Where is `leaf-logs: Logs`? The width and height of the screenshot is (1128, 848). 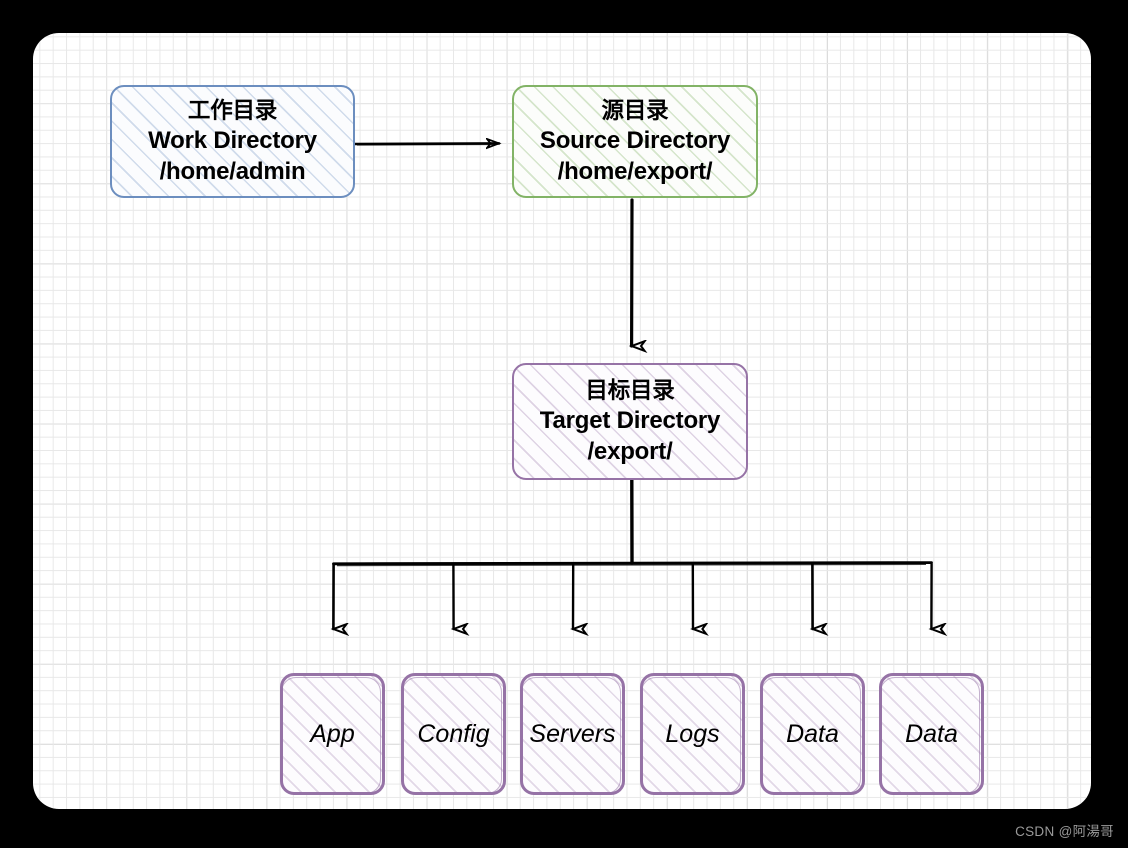 leaf-logs: Logs is located at coordinates (692, 734).